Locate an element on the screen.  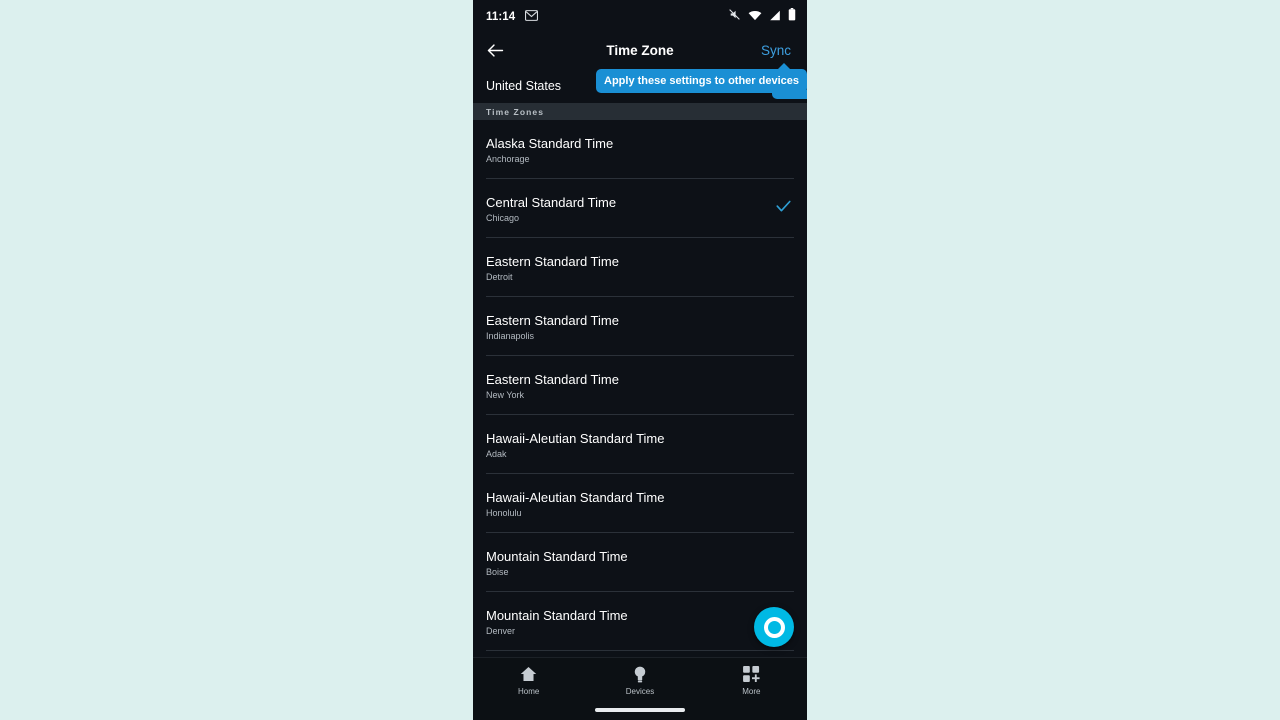
alexa-button is located at coordinates (774, 627).